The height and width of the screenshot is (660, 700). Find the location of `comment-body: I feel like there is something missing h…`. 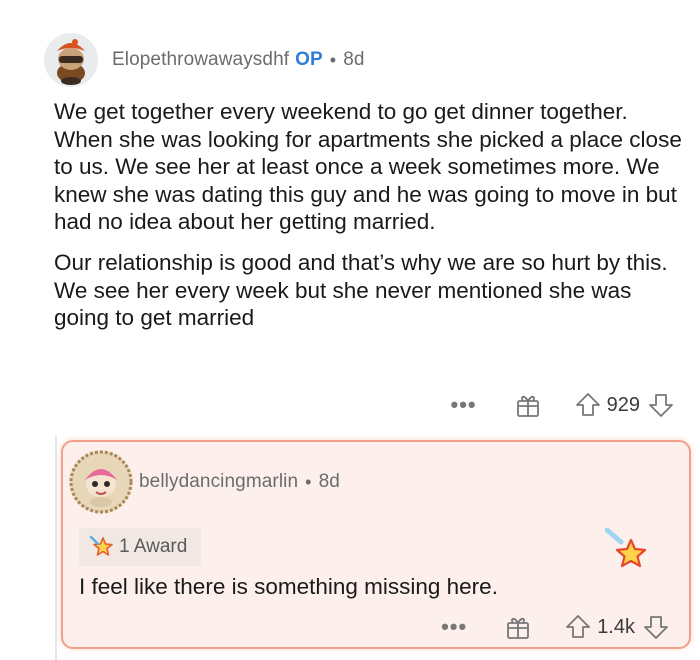

comment-body: I feel like there is something missing h… is located at coordinates (288, 586).